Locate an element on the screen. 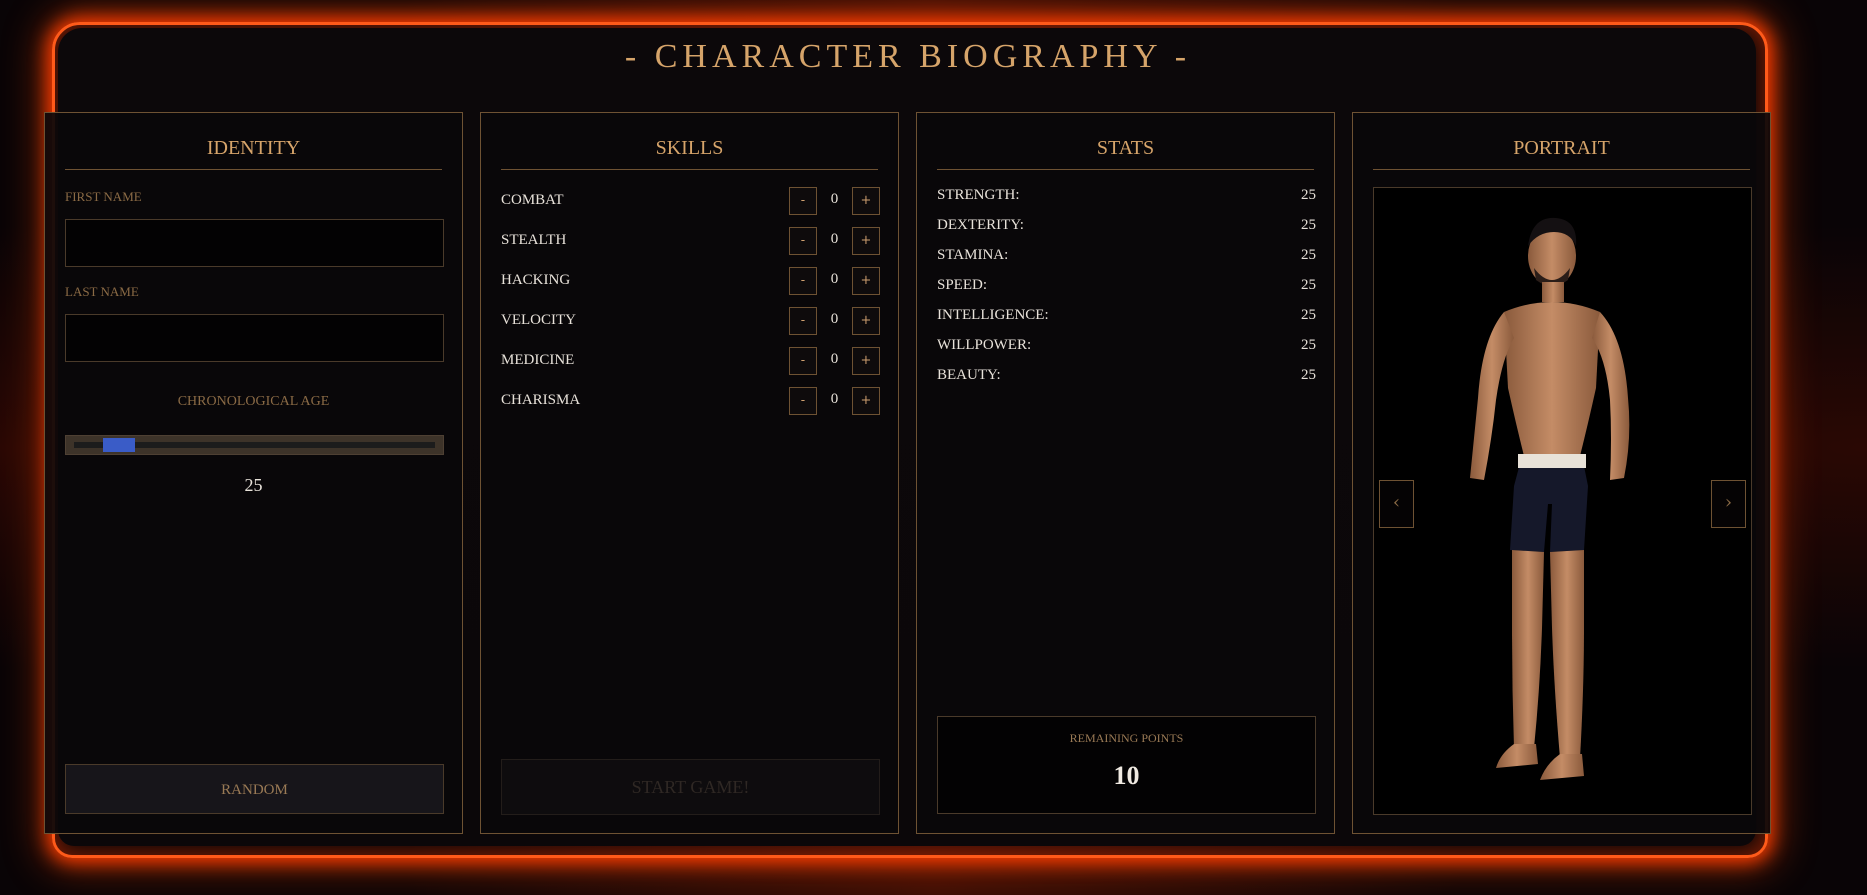 This screenshot has width=1867, height=895. skill-row-combat: COMBAT - 0 + is located at coordinates (690, 201).